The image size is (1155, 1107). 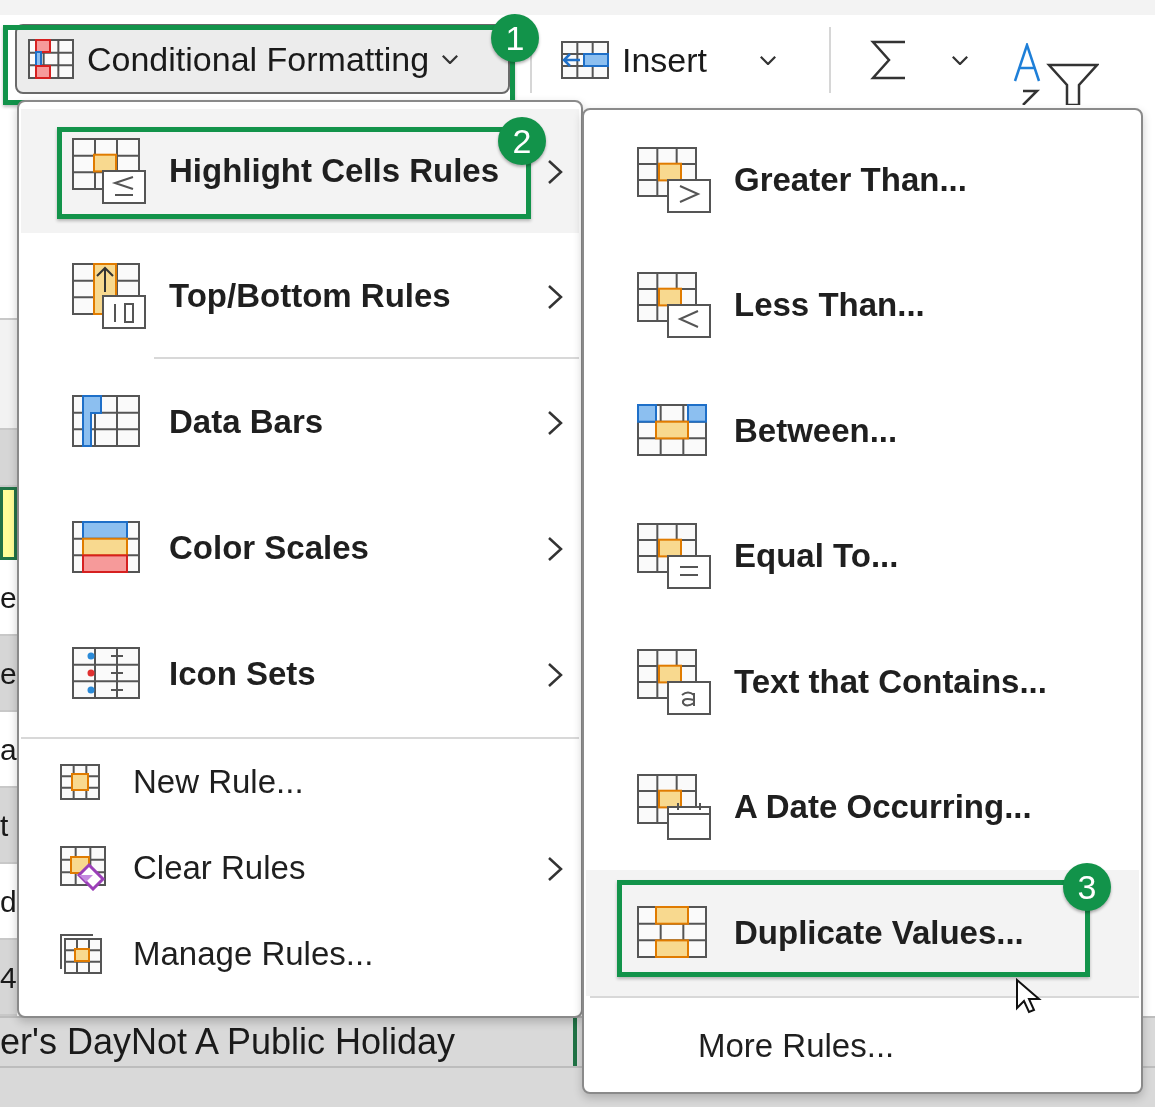 What do you see at coordinates (81, 954) in the screenshot?
I see `stacked-tables-icon` at bounding box center [81, 954].